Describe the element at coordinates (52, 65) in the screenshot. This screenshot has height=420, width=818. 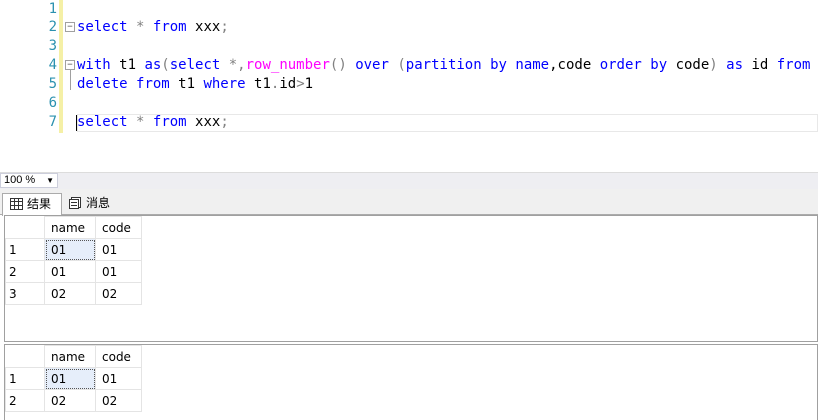
I see `line-number: 4` at that location.